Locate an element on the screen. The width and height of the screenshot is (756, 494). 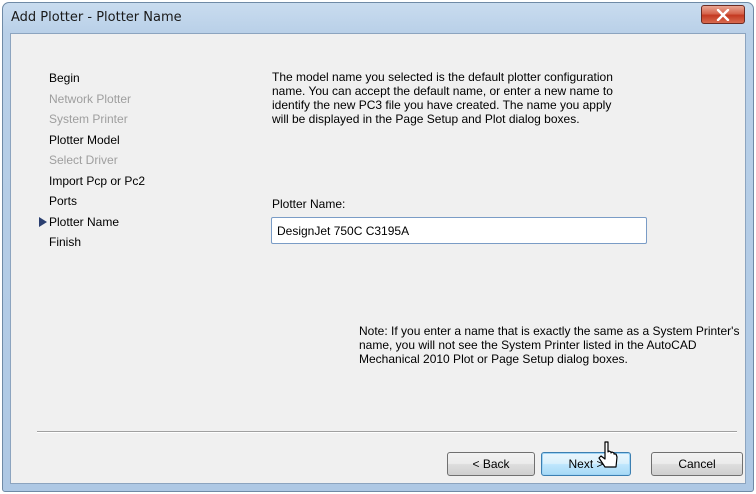
wizard-step-system-printer: System Printer is located at coordinates (78, 119).